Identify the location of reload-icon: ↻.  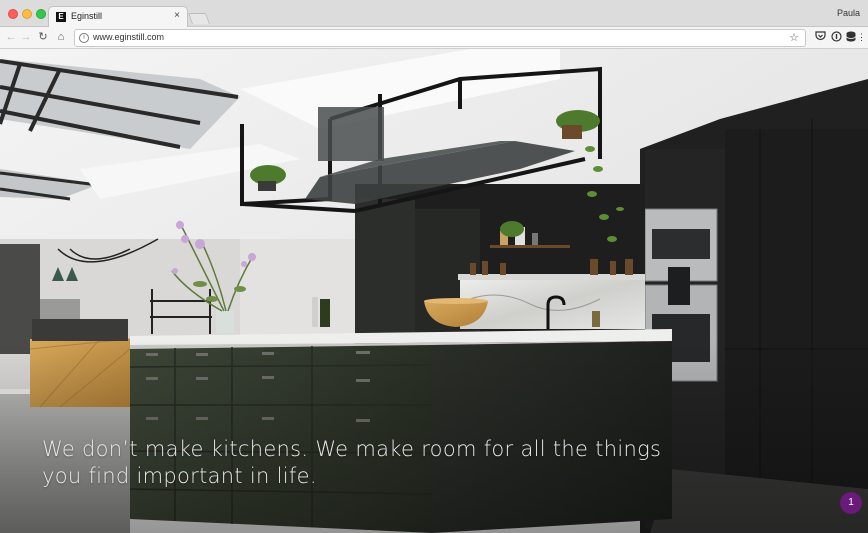
(43, 37).